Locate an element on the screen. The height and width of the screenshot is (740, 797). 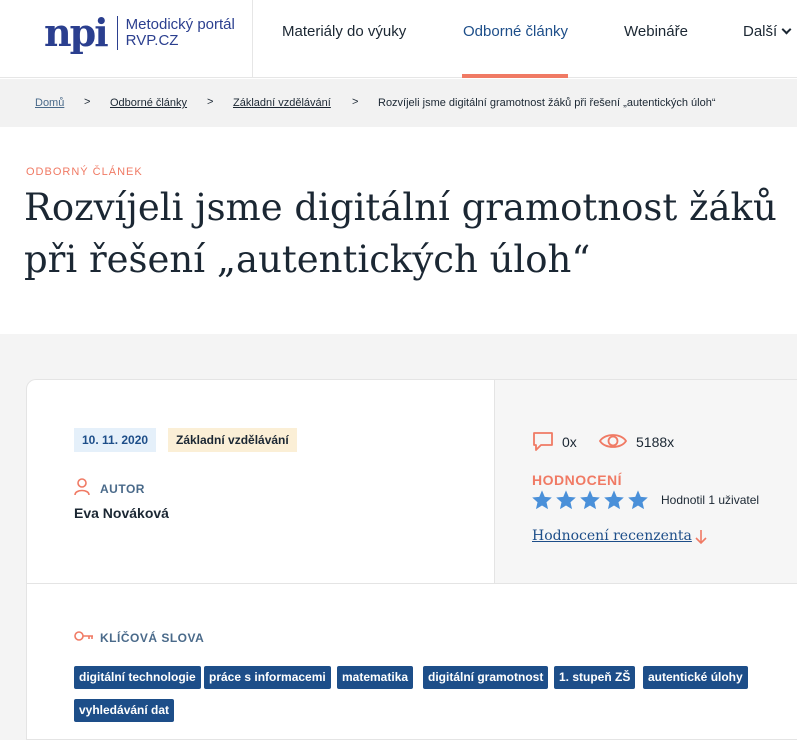
author-name: Eva Nováková is located at coordinates (121, 513).